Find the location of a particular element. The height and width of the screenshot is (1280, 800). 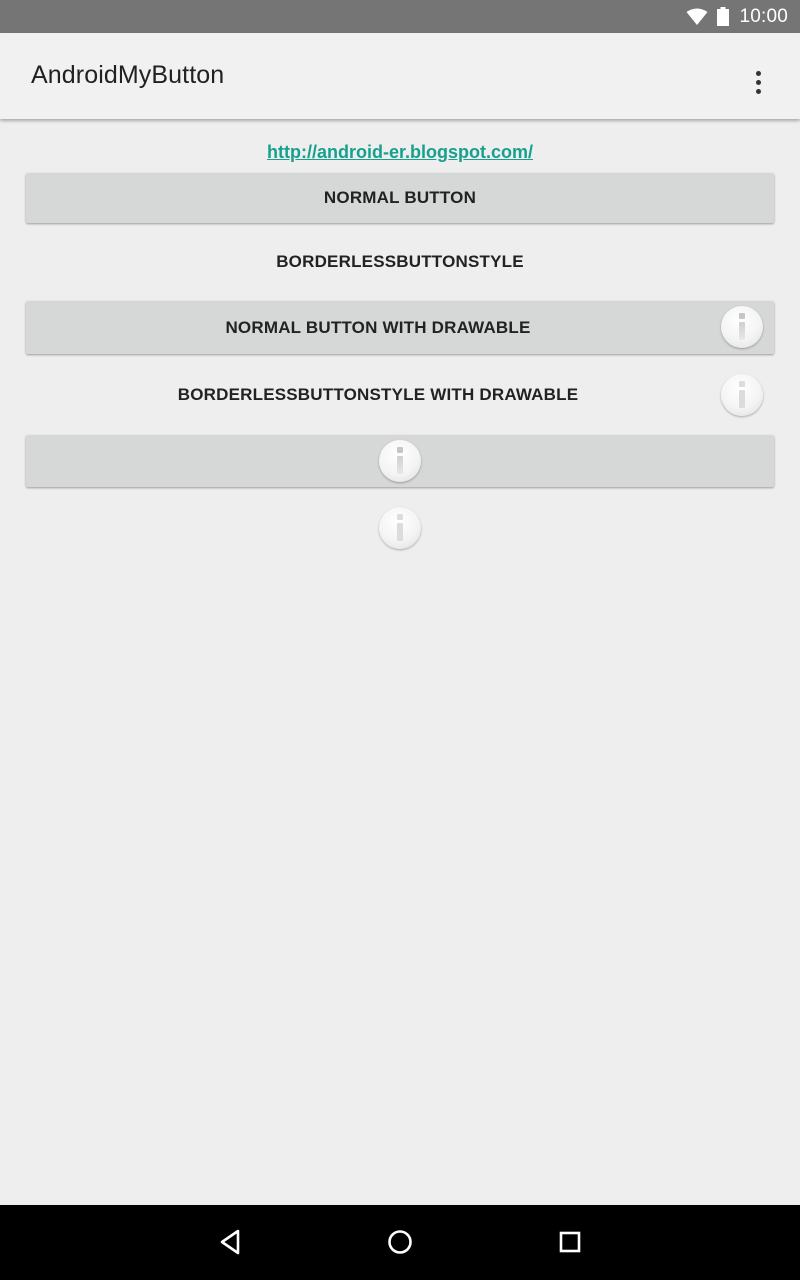

icon-only-button is located at coordinates (400, 461).